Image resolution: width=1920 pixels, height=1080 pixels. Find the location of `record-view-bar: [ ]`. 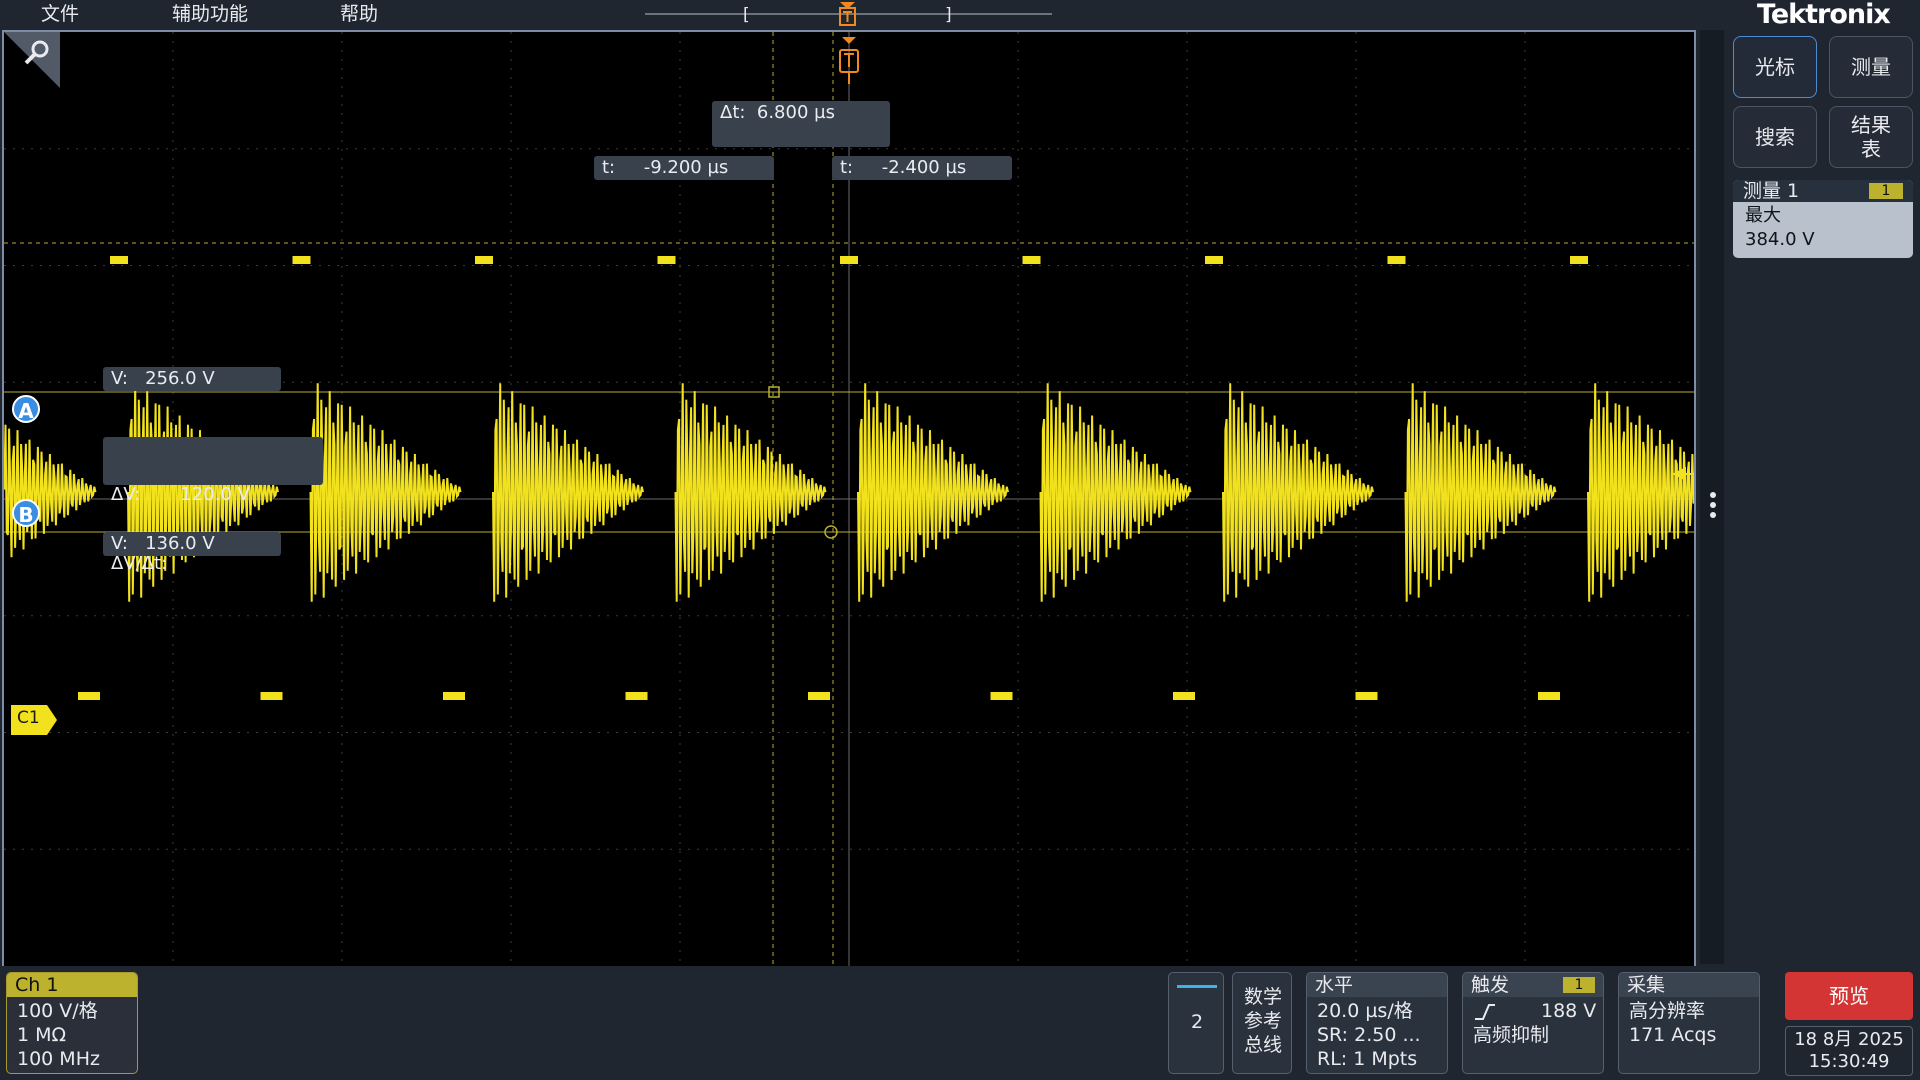

record-view-bar: [ ] is located at coordinates (960, 15).